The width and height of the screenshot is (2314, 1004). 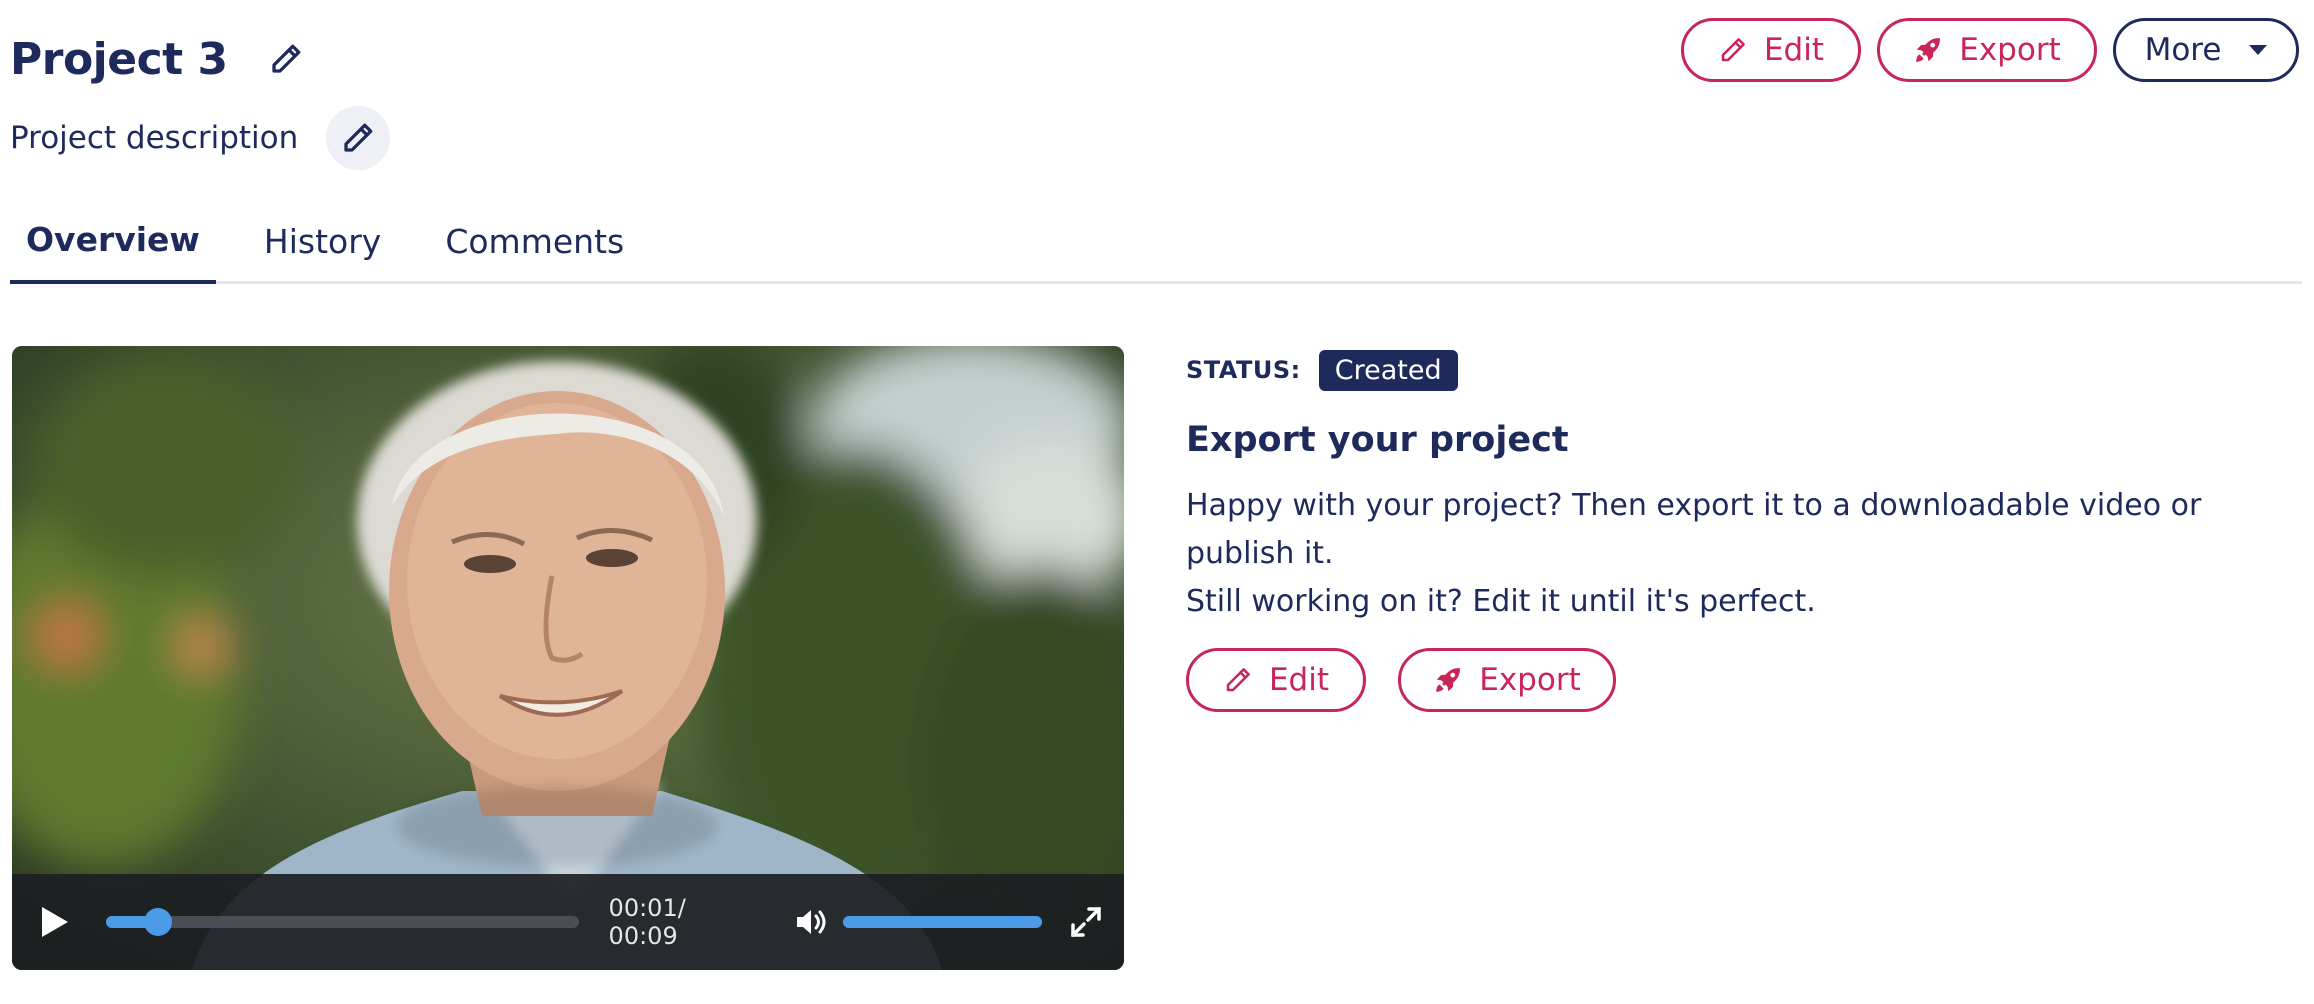 I want to click on tab-bar: Overview History Comments, so click(x=1156, y=241).